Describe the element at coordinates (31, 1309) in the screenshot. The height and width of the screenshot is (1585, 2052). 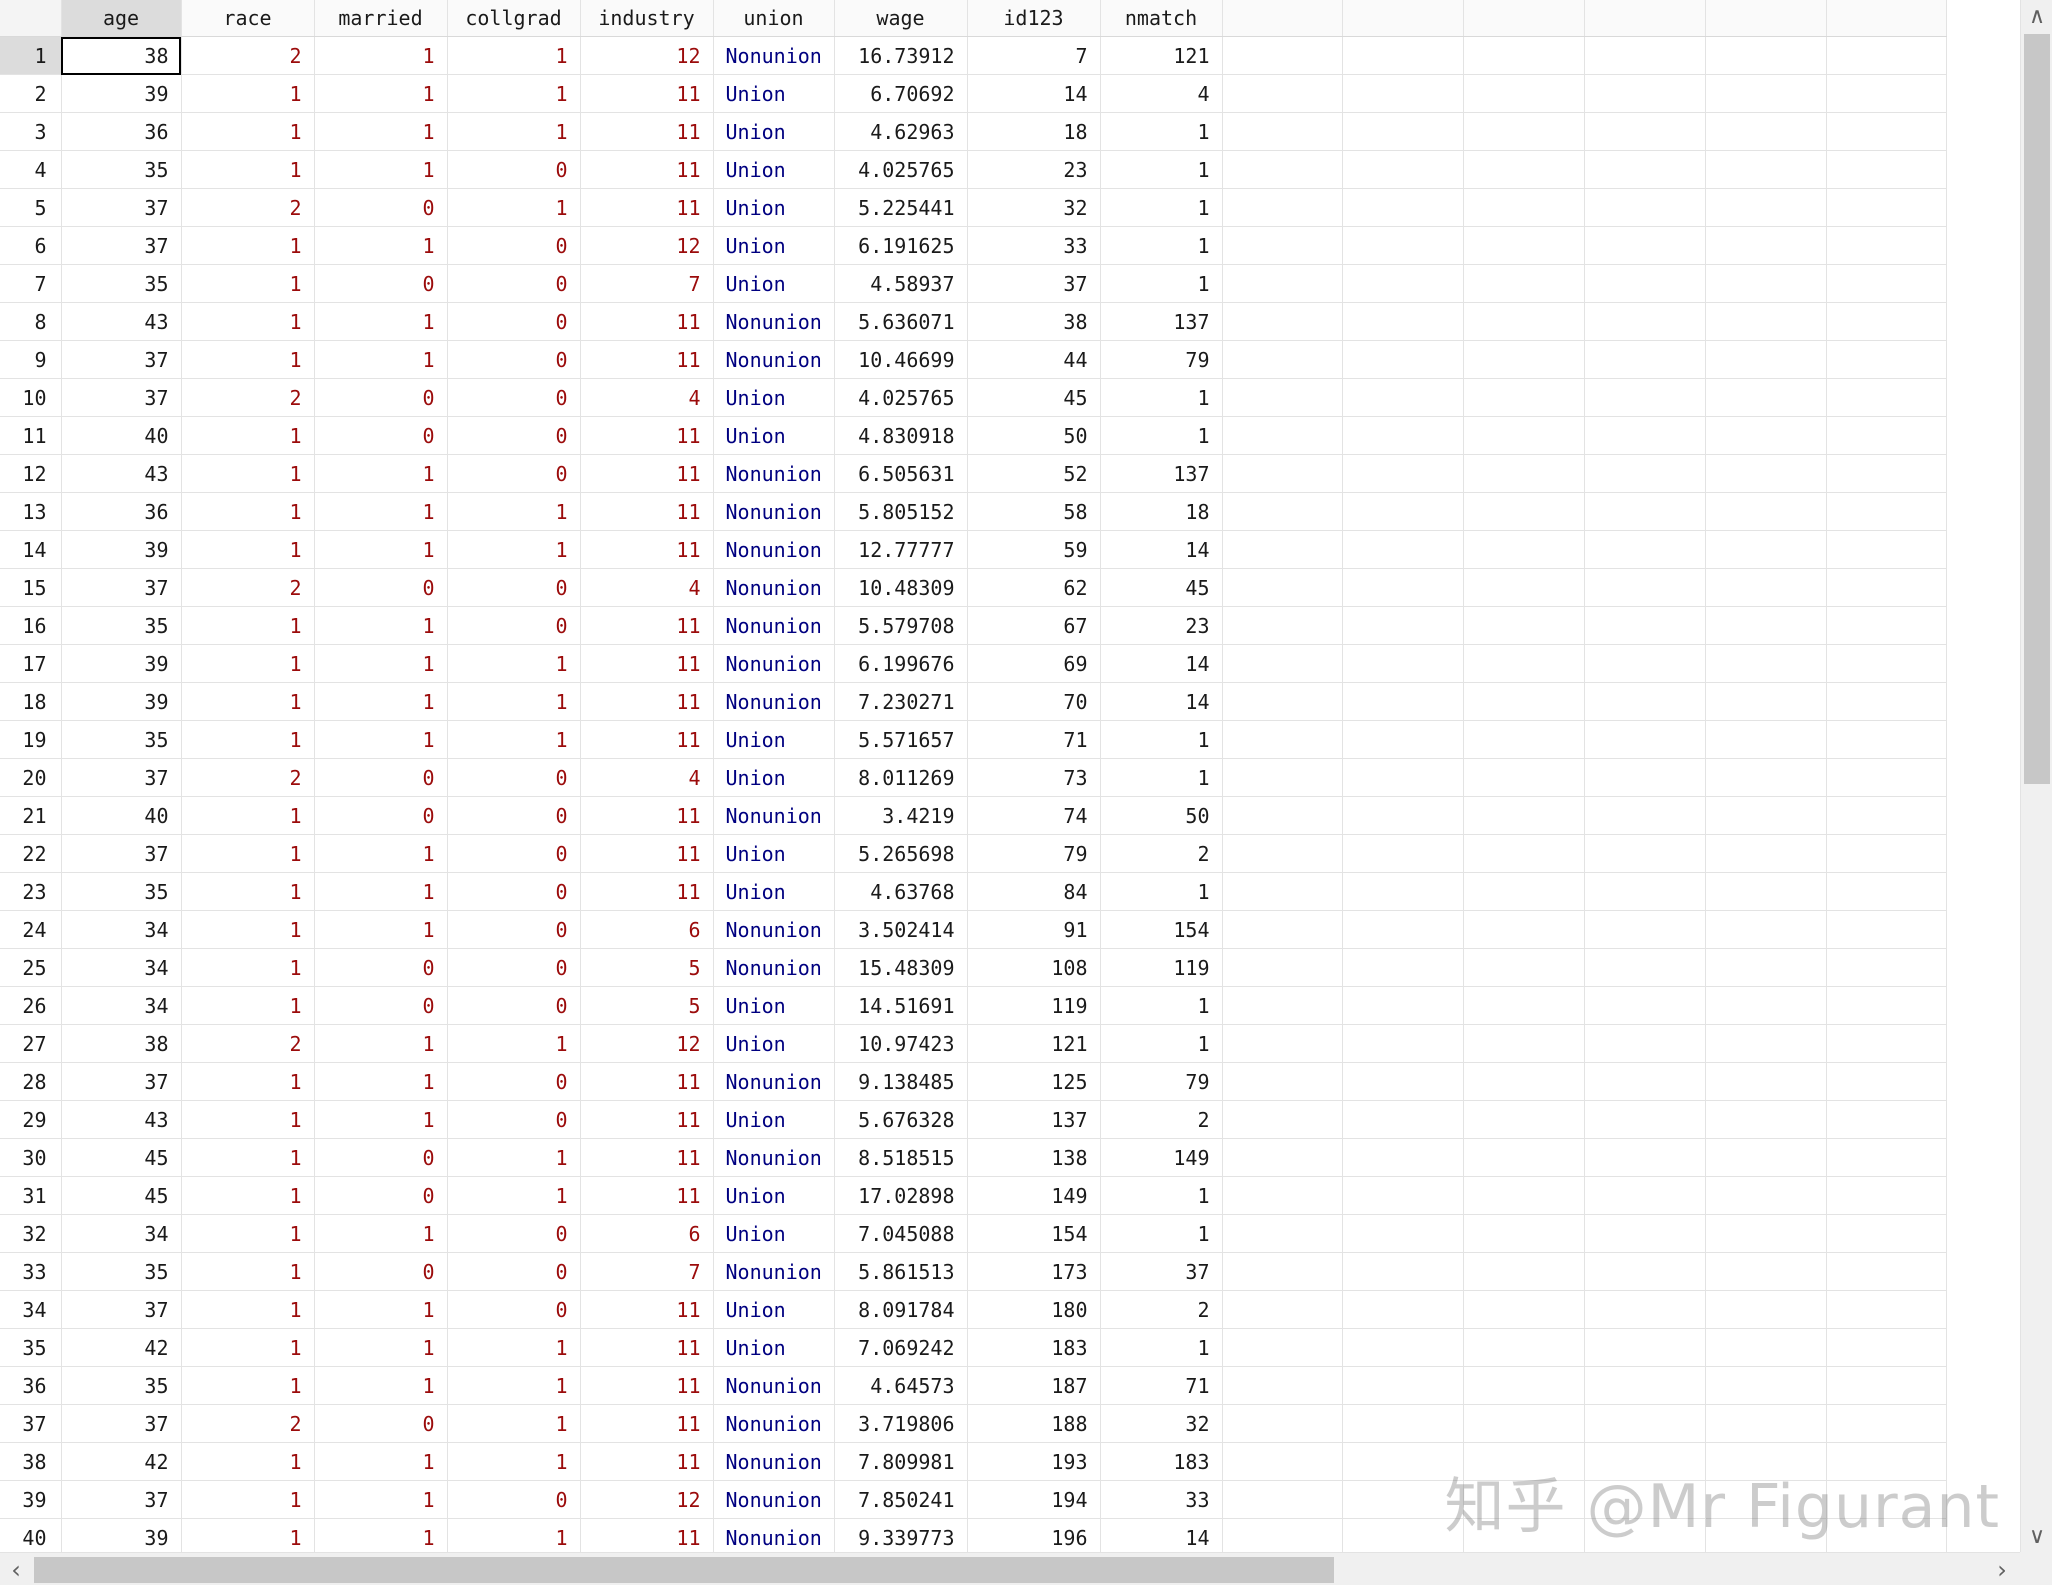
I see `row-number: 34` at that location.